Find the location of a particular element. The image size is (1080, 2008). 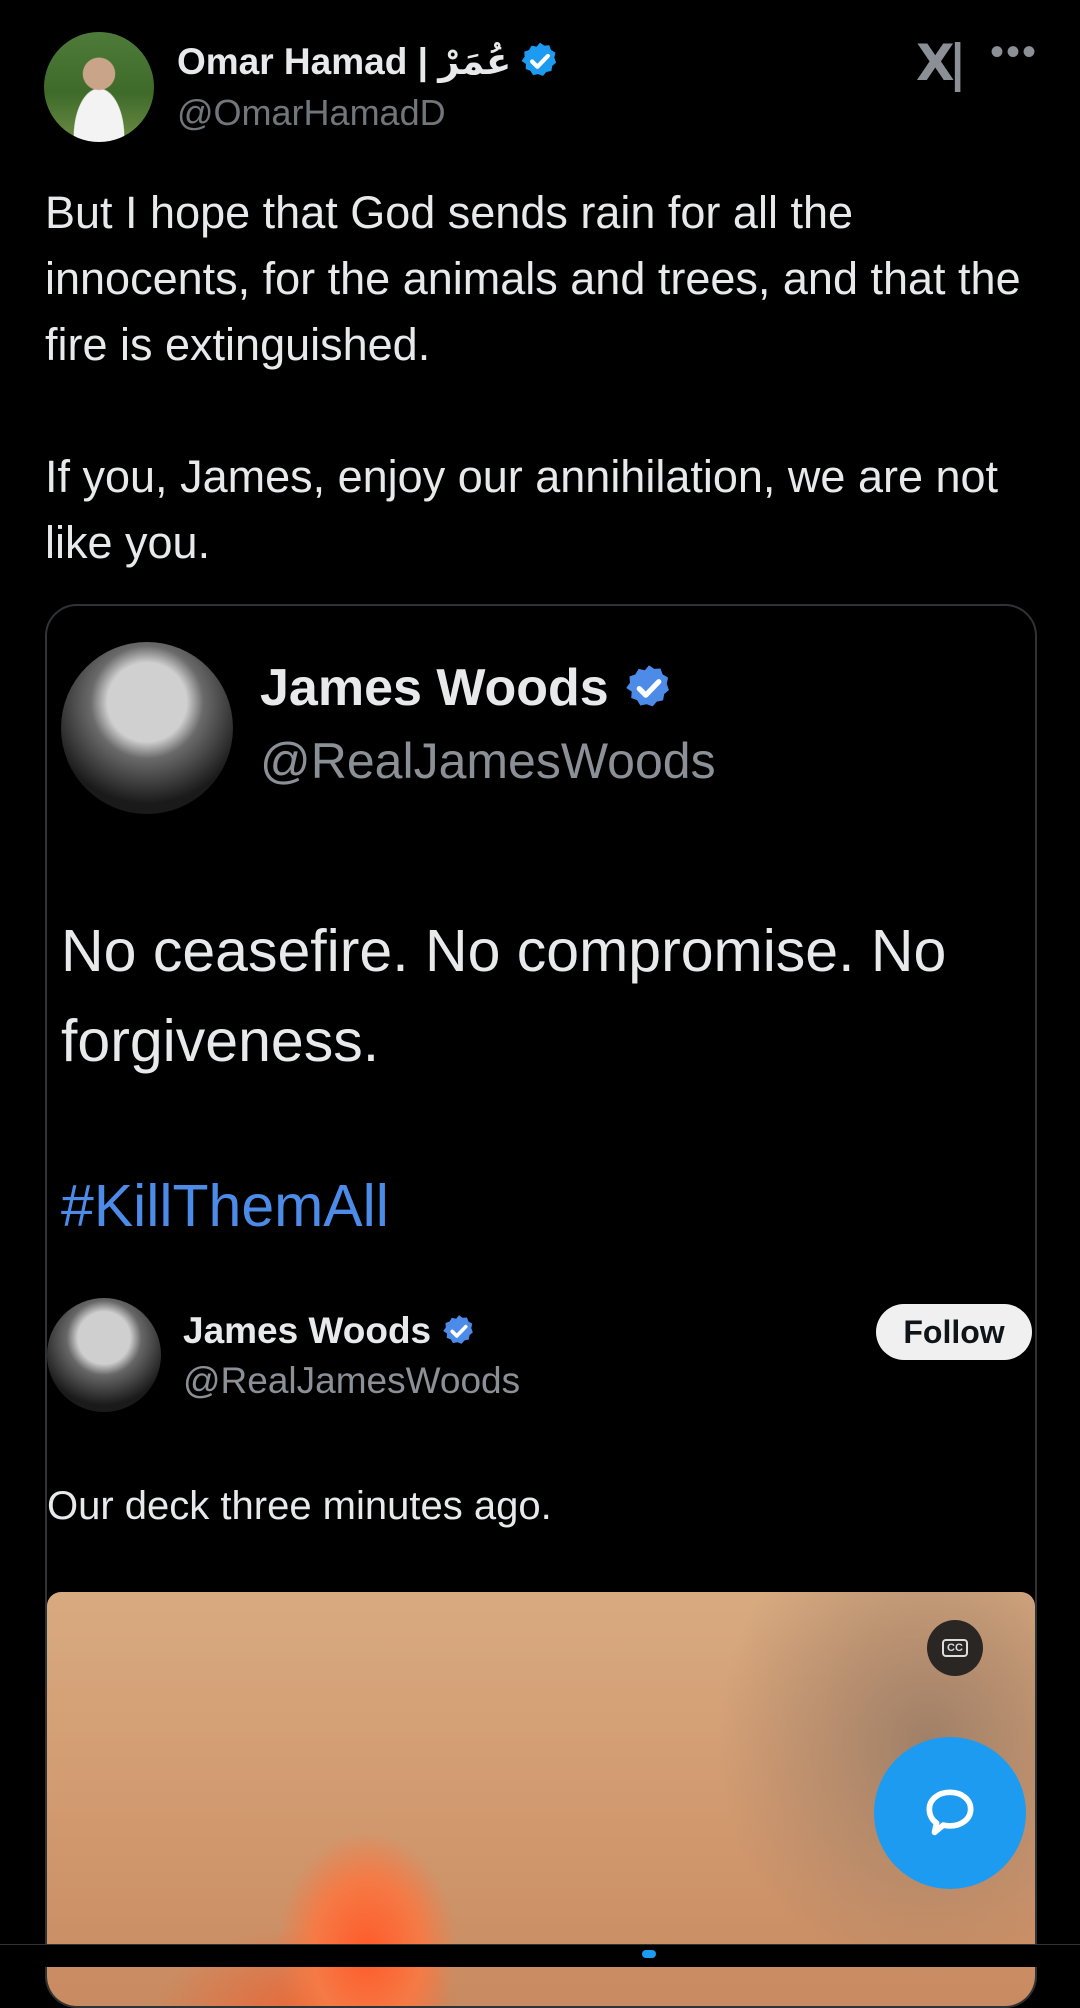

more-icon: ••• is located at coordinates (1014, 52).